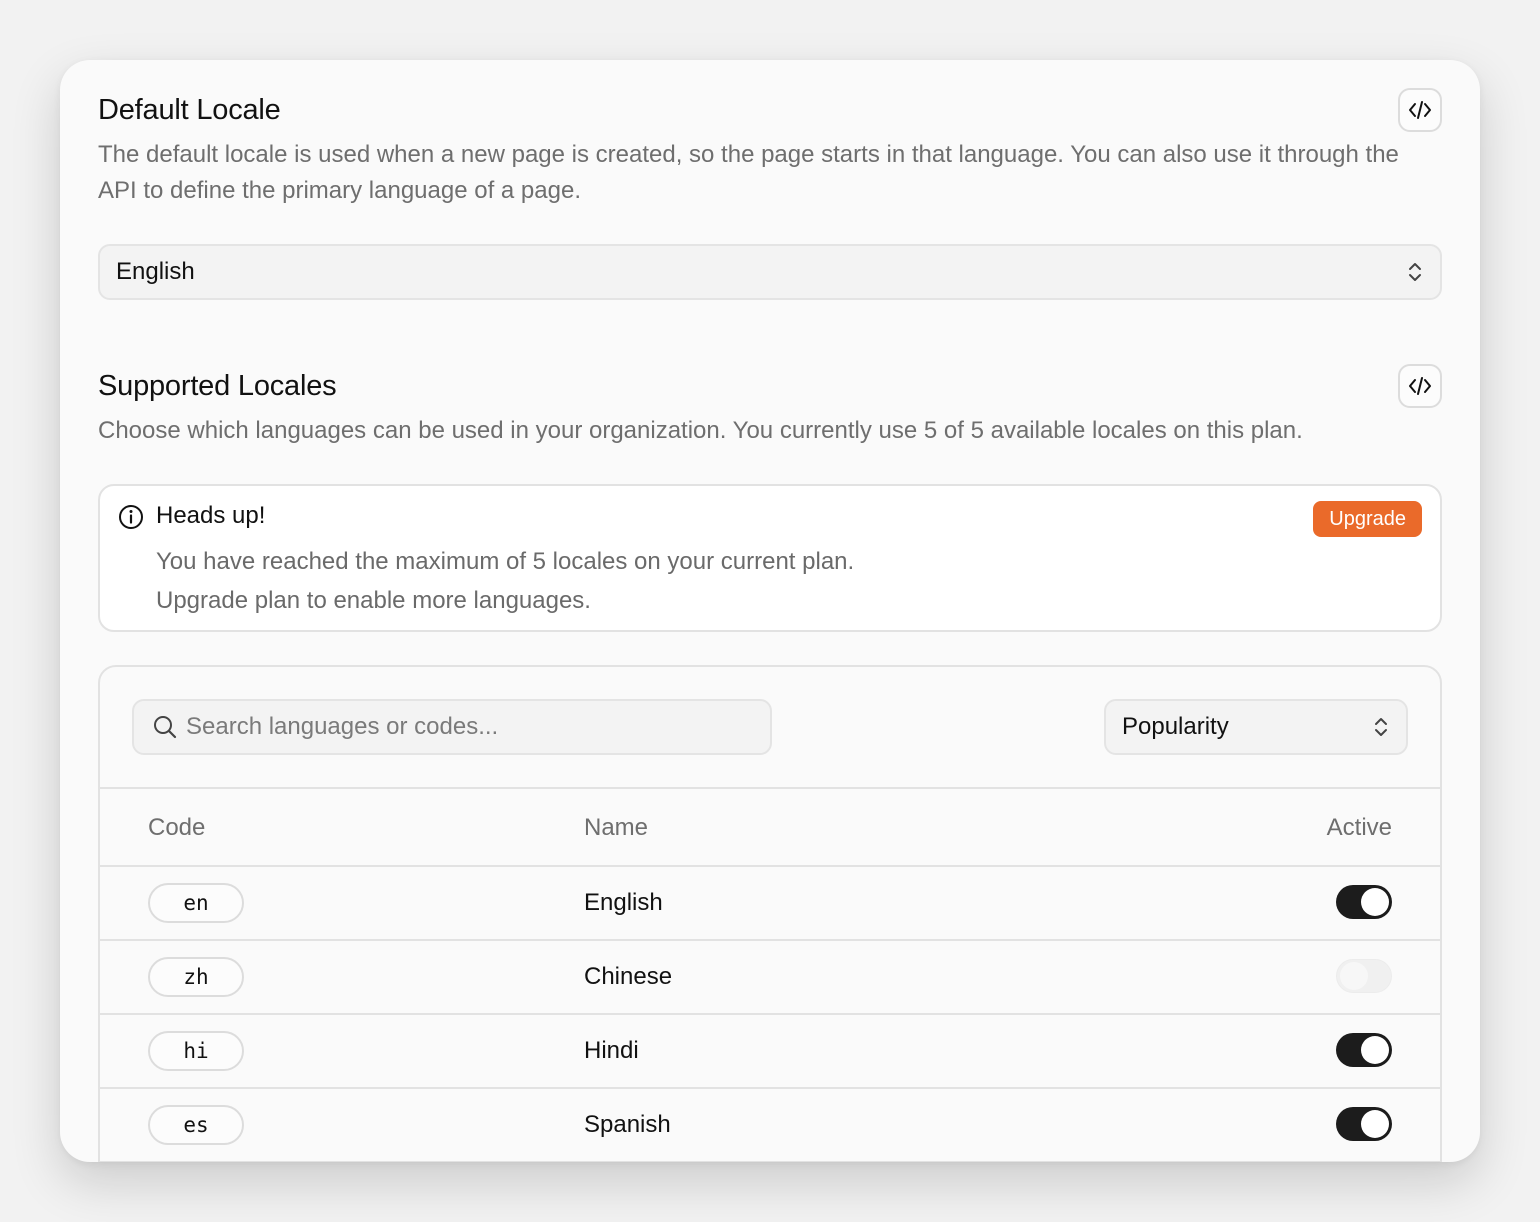  What do you see at coordinates (770, 1052) in the screenshot?
I see `table-row: hi Hindi` at bounding box center [770, 1052].